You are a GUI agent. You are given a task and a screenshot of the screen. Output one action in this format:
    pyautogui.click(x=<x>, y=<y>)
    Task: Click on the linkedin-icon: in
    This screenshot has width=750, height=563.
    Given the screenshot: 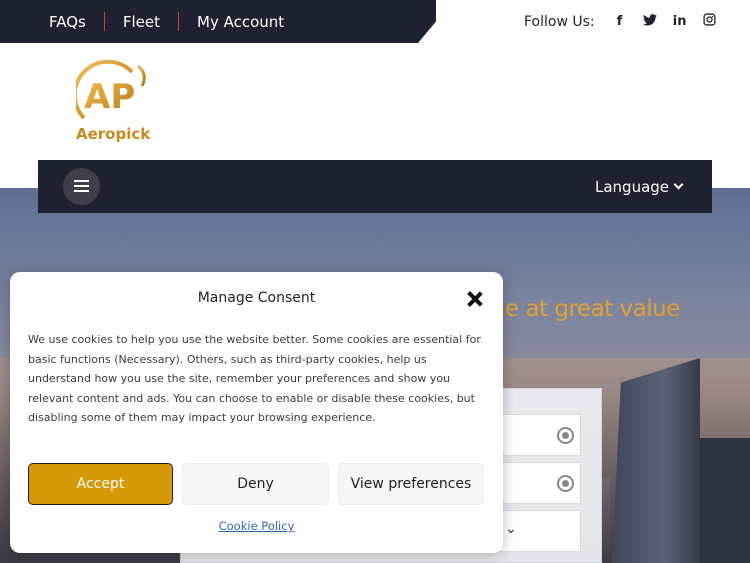 What is the action you would take?
    pyautogui.click(x=680, y=21)
    